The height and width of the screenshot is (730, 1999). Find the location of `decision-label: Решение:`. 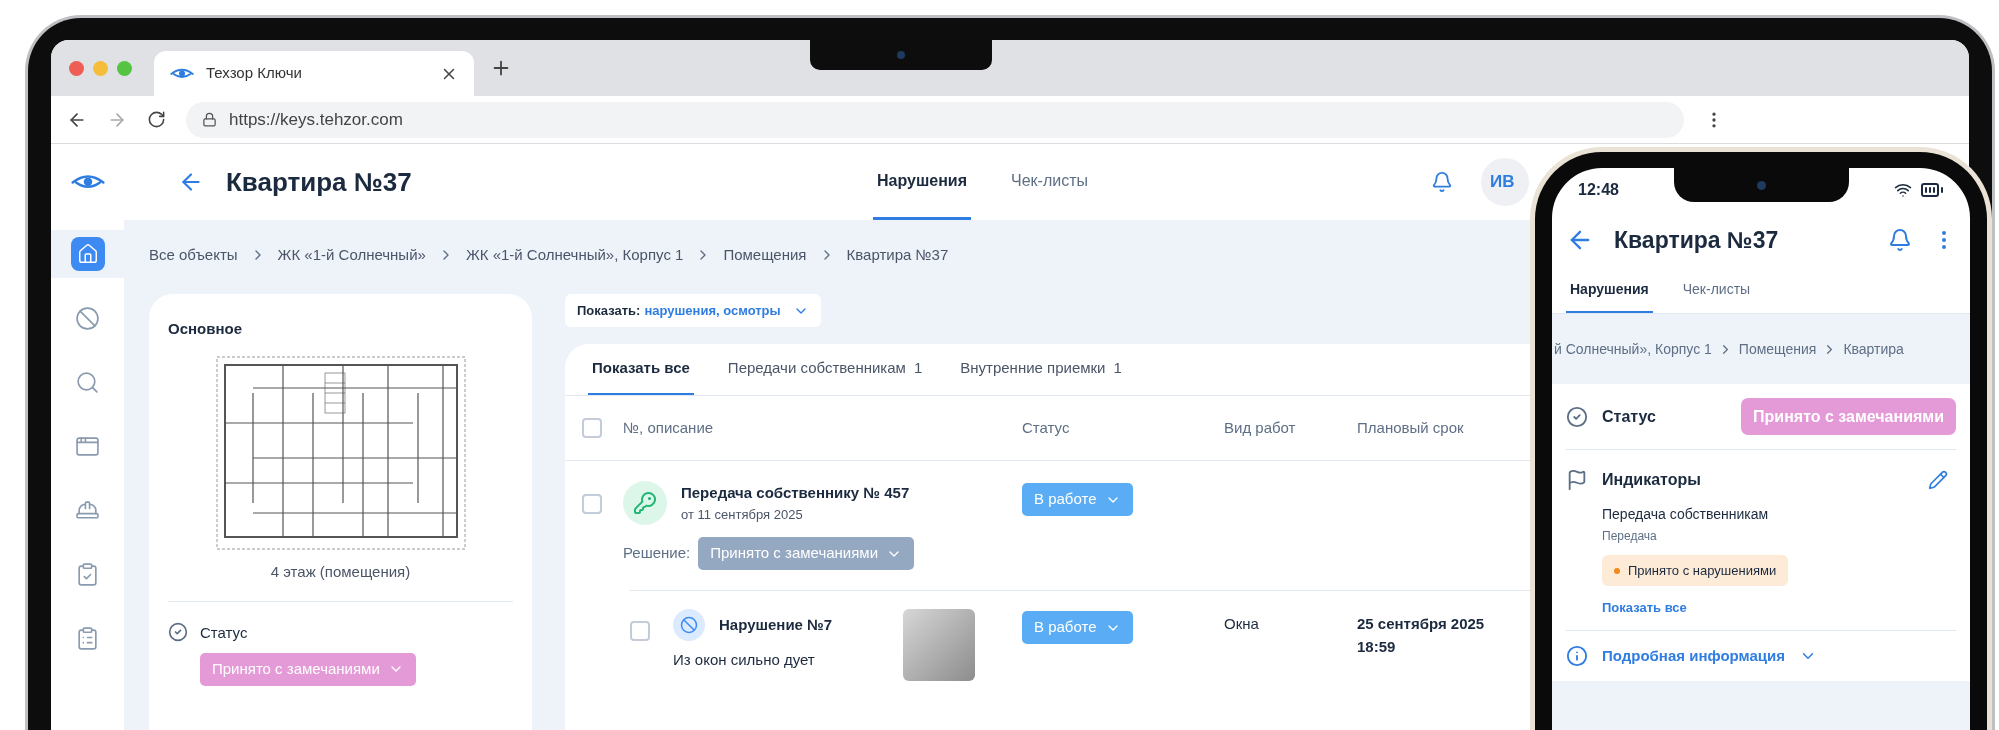

decision-label: Решение: is located at coordinates (657, 553).